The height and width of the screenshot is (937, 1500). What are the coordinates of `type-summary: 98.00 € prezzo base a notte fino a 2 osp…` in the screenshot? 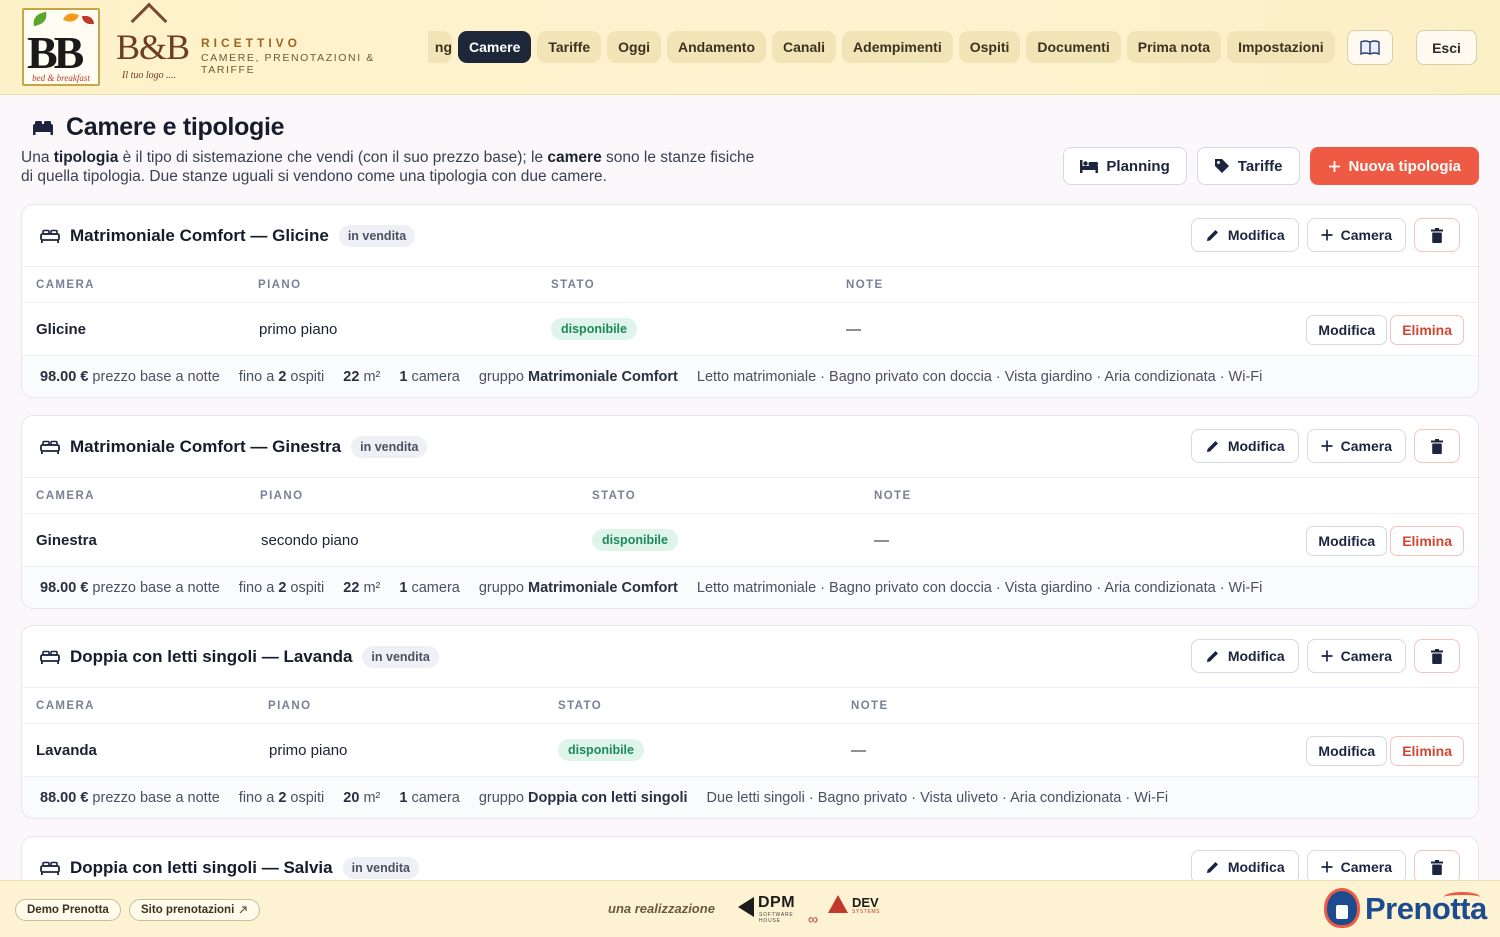 It's located at (750, 587).